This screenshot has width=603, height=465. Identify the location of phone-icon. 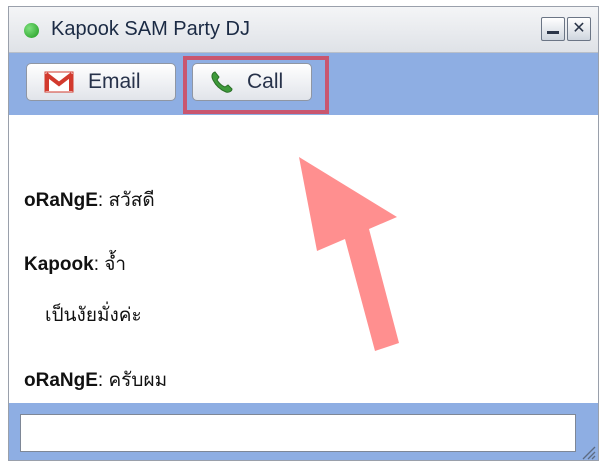
(222, 82).